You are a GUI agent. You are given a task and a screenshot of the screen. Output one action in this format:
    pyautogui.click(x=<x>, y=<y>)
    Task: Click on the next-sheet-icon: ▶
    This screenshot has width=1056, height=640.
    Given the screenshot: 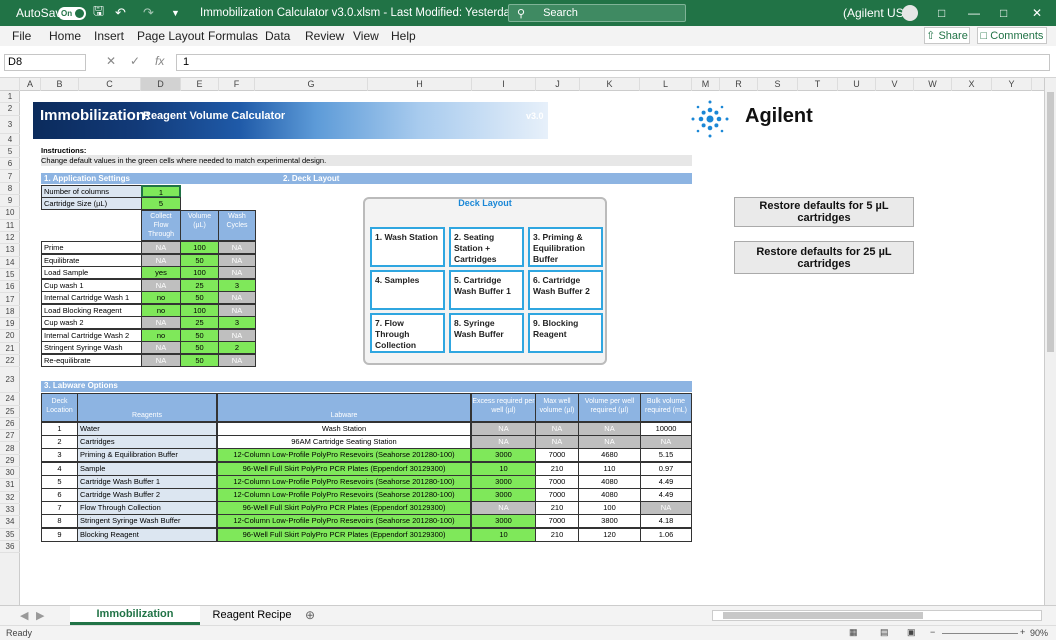 What is the action you would take?
    pyautogui.click(x=40, y=615)
    